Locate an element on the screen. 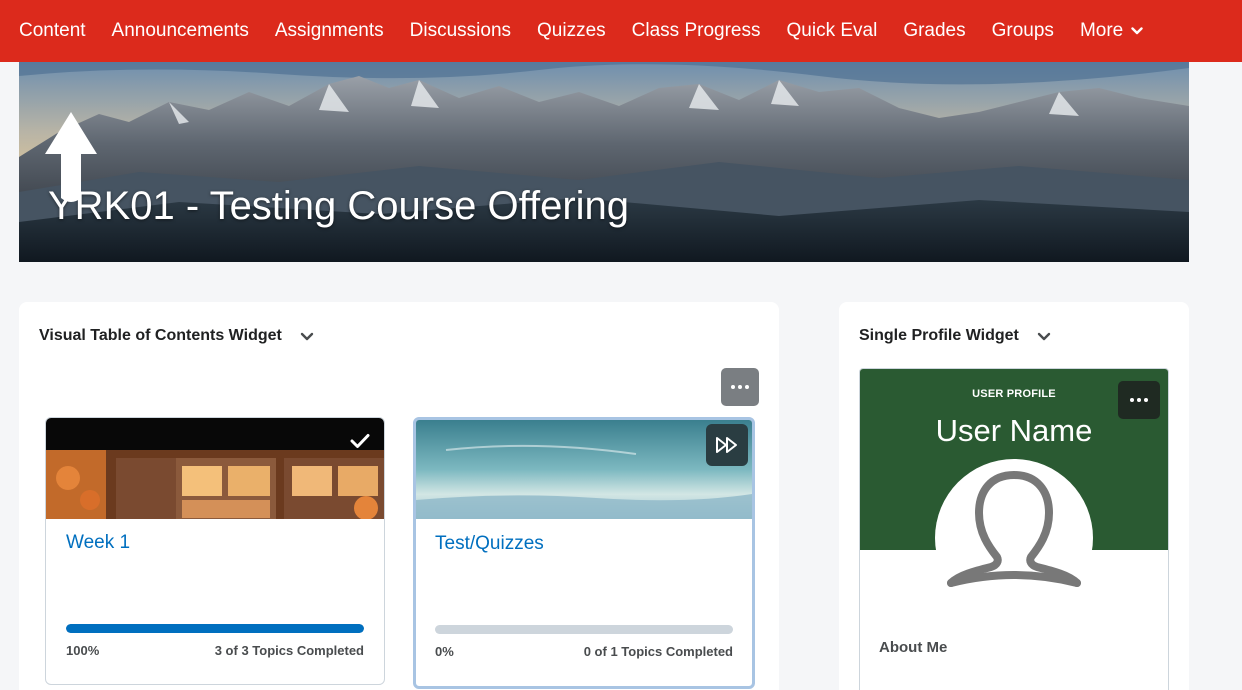 The image size is (1242, 690). module-progress-fill is located at coordinates (215, 628).